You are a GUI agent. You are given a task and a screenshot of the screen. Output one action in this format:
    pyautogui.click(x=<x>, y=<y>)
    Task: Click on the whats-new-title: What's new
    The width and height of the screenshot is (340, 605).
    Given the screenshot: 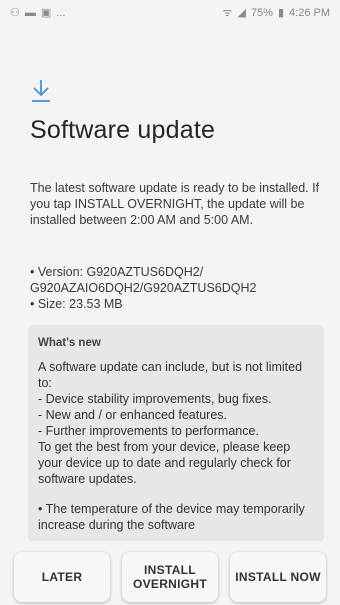 What is the action you would take?
    pyautogui.click(x=69, y=343)
    